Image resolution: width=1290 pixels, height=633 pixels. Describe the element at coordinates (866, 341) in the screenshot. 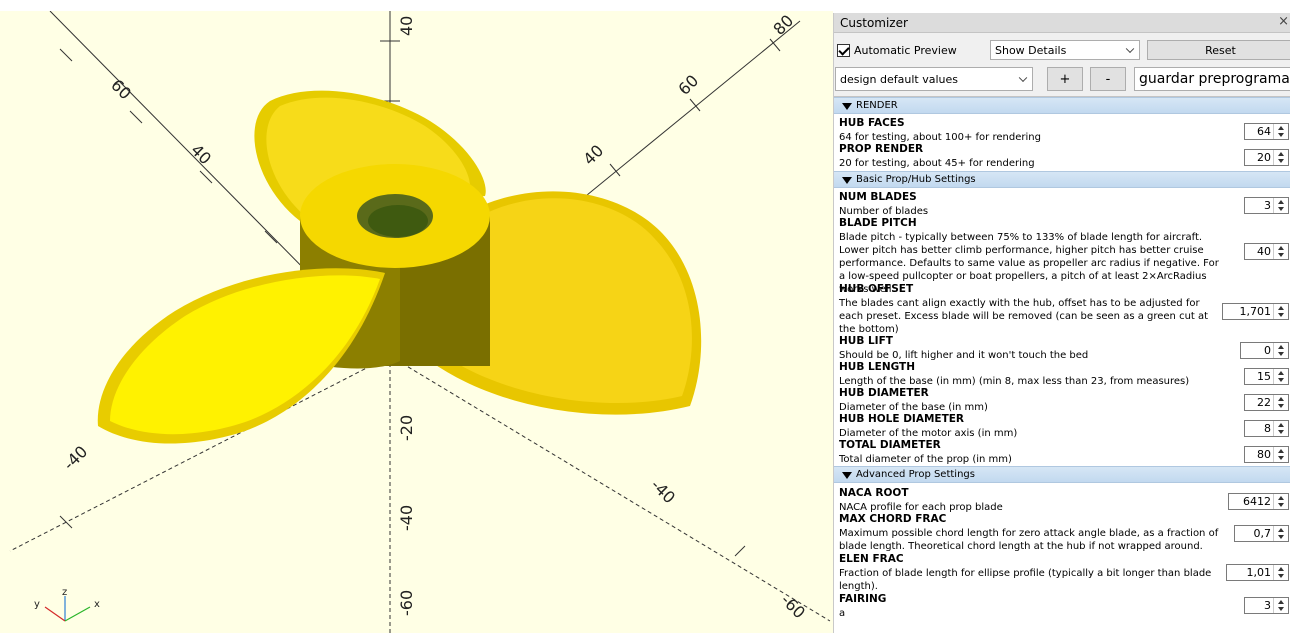

I see `param-name: HUB LIFT` at that location.